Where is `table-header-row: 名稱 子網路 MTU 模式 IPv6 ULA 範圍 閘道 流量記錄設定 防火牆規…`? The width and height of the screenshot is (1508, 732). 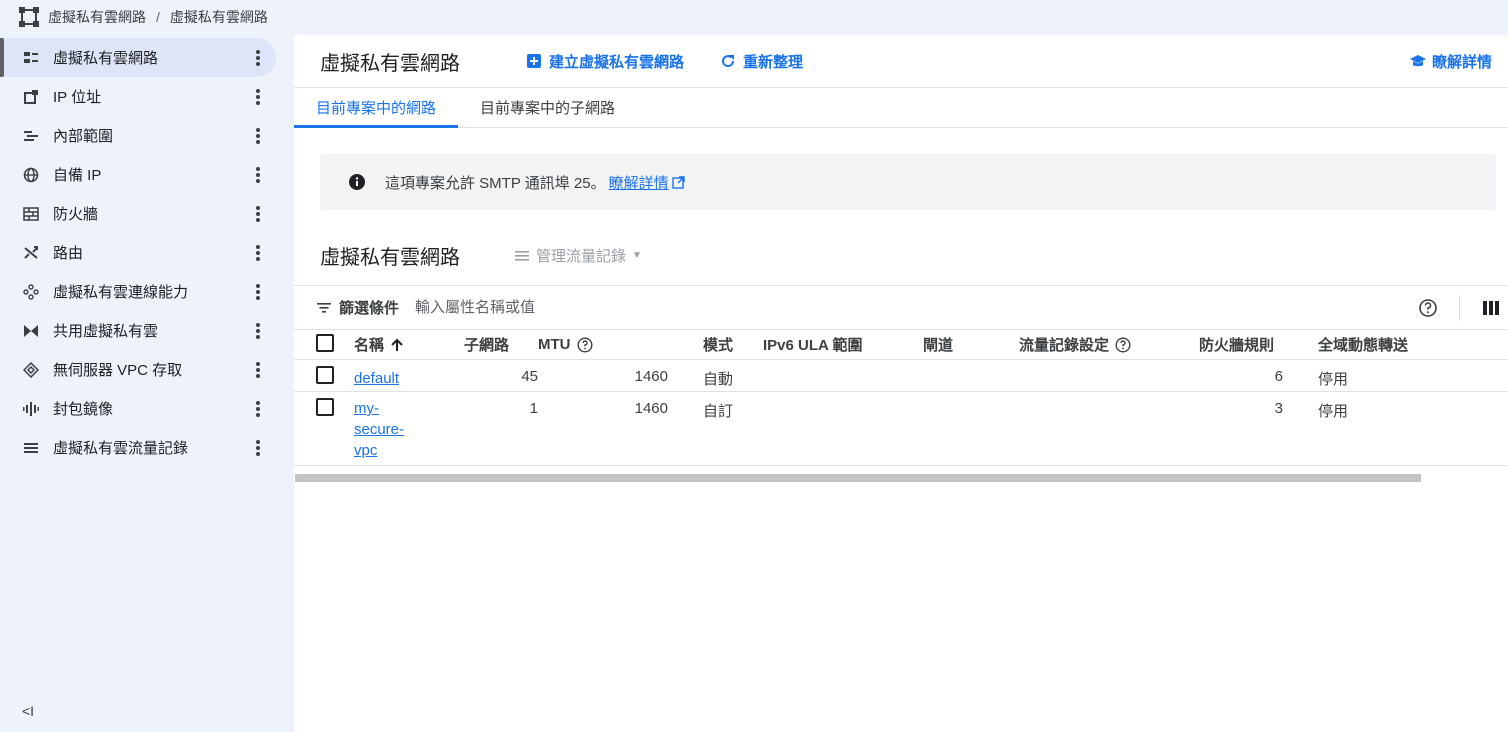
table-header-row: 名稱 子網路 MTU 模式 IPv6 ULA 範圍 閘道 流量記錄設定 防火牆規… is located at coordinates (901, 344).